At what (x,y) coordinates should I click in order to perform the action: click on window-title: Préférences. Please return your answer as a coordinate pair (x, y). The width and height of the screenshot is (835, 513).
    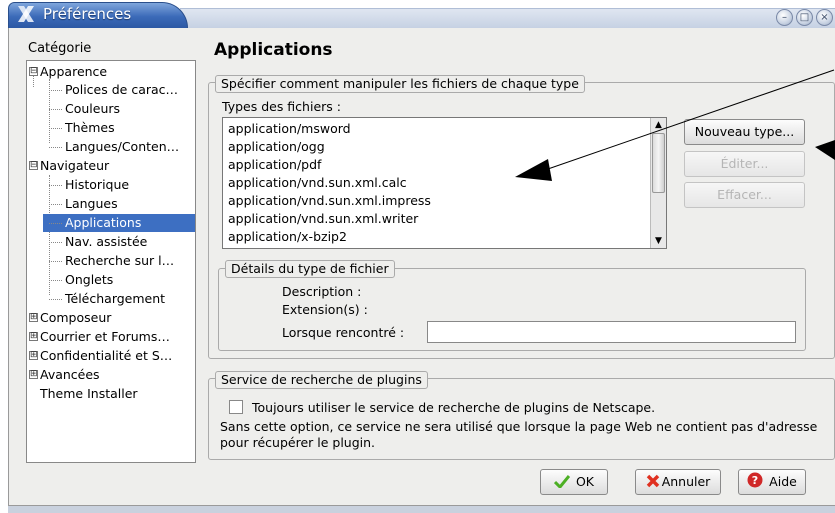
    Looking at the image, I should click on (87, 14).